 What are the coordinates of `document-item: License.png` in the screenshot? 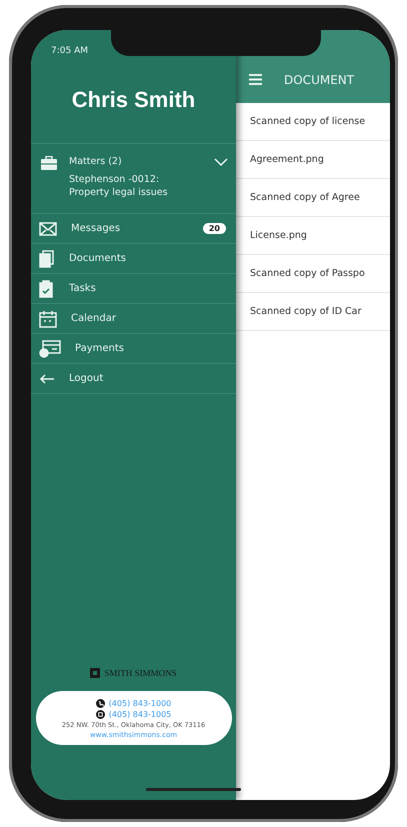 It's located at (313, 236).